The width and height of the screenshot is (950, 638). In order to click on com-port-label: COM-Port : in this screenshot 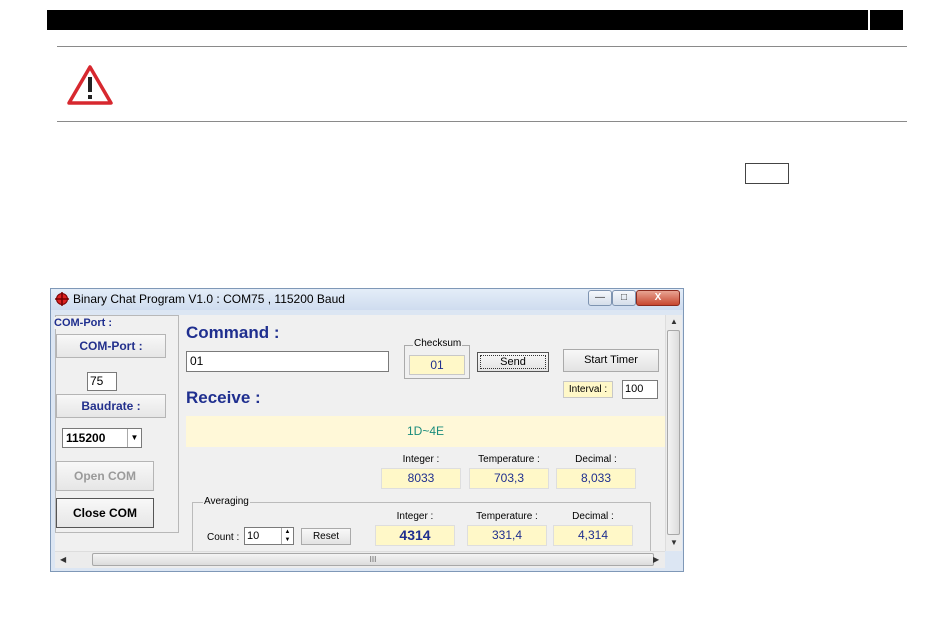, I will do `click(111, 346)`.